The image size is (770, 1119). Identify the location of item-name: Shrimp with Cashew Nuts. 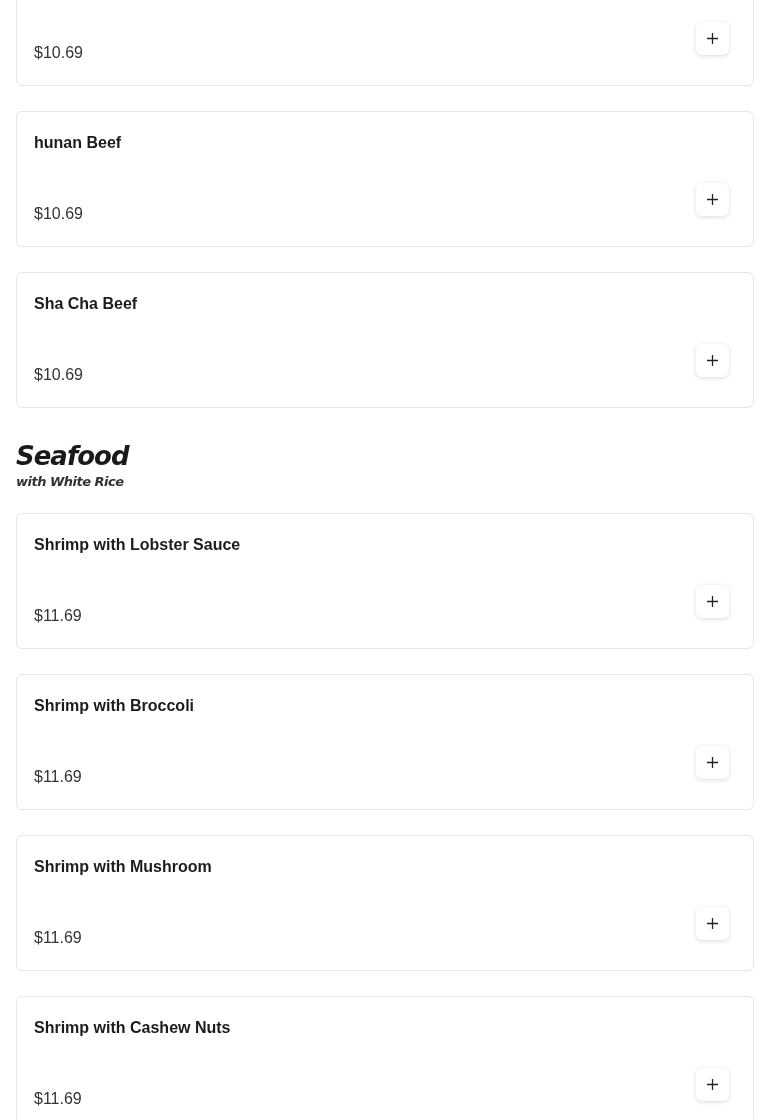
(132, 1028).